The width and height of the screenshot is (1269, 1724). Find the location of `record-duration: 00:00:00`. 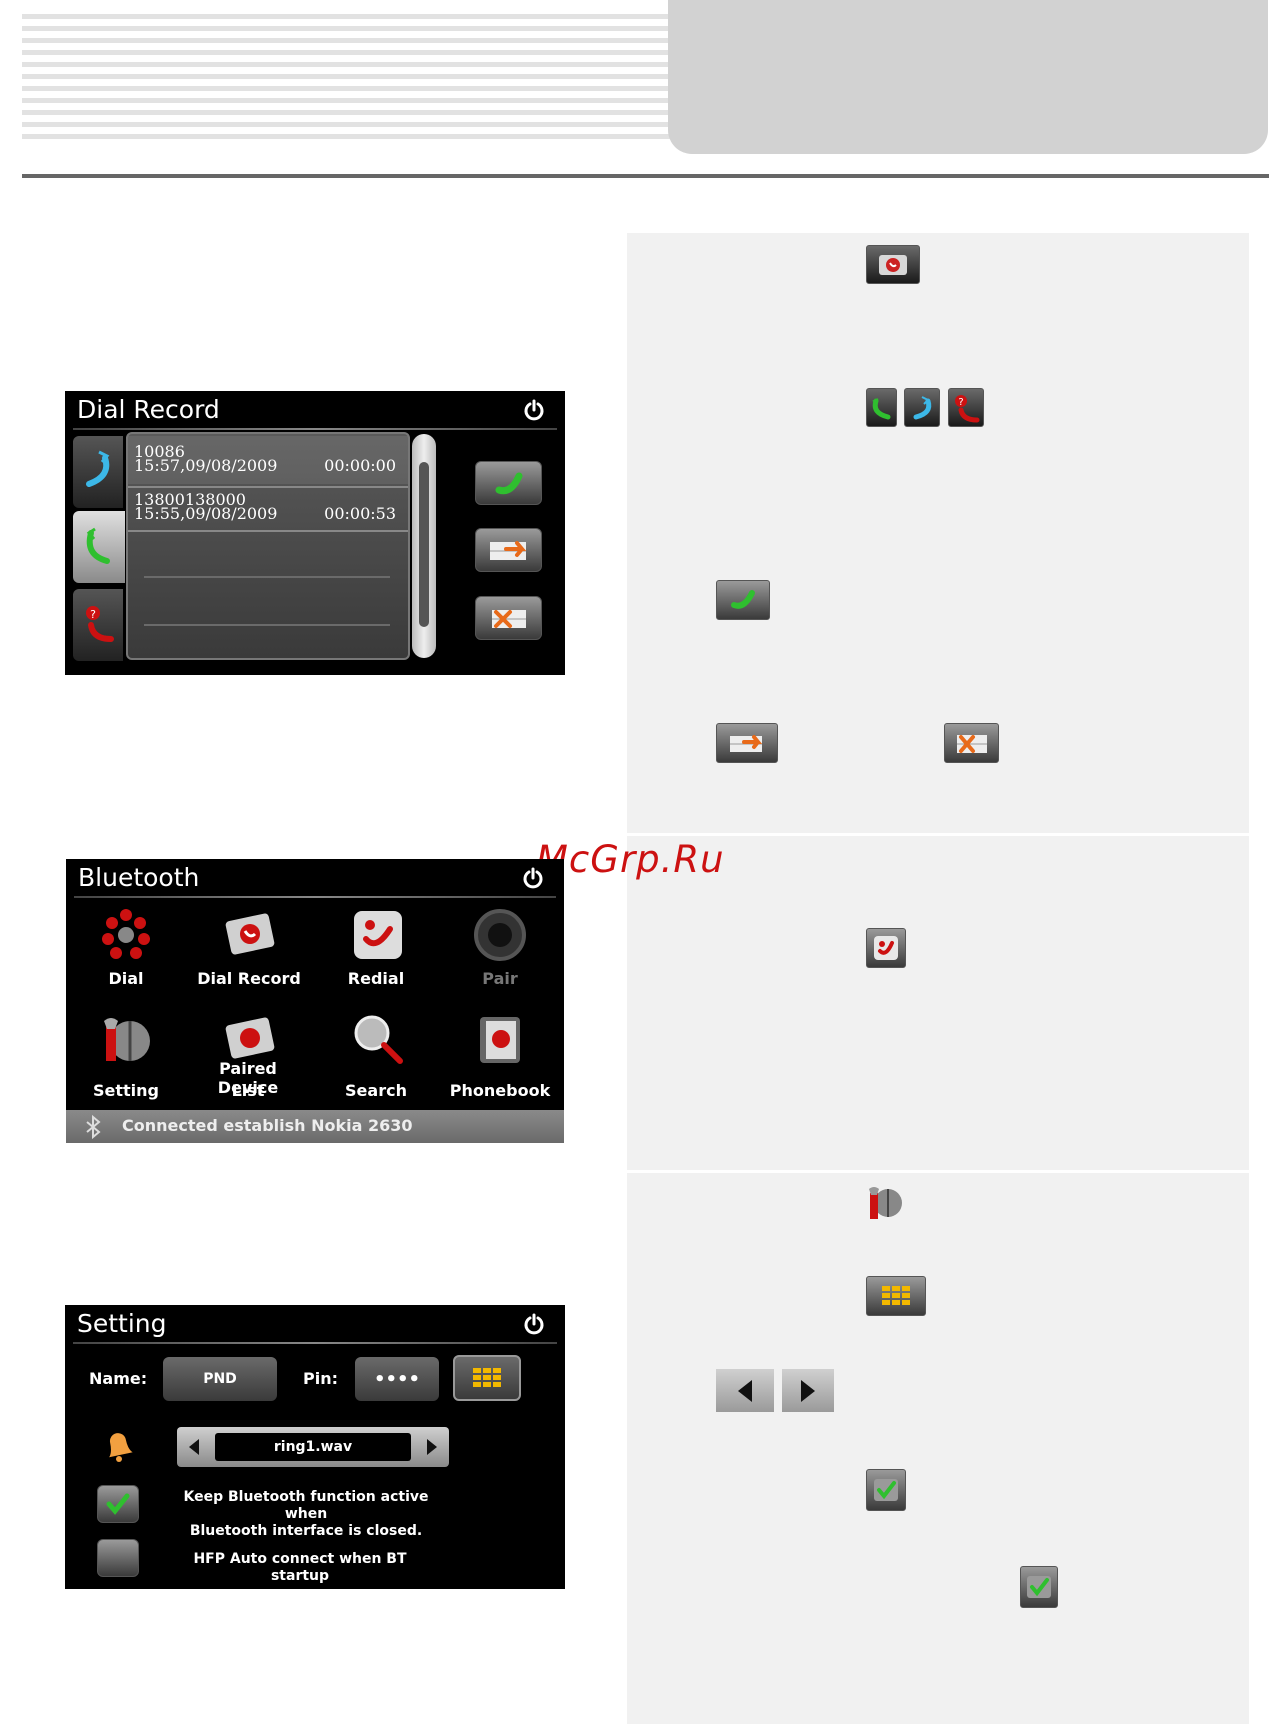

record-duration: 00:00:00 is located at coordinates (360, 465).